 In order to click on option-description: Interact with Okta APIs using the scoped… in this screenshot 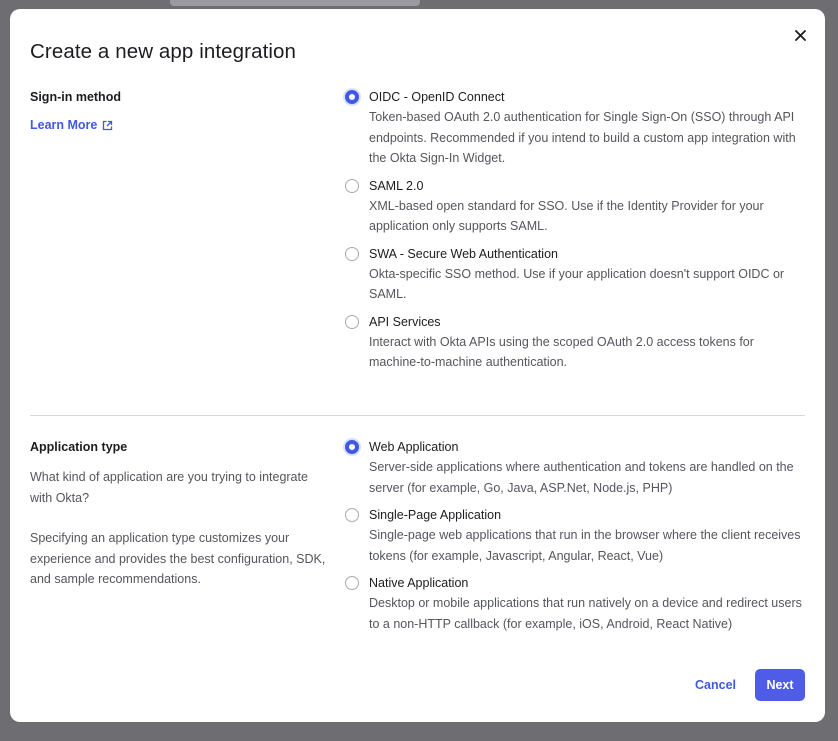, I will do `click(561, 352)`.